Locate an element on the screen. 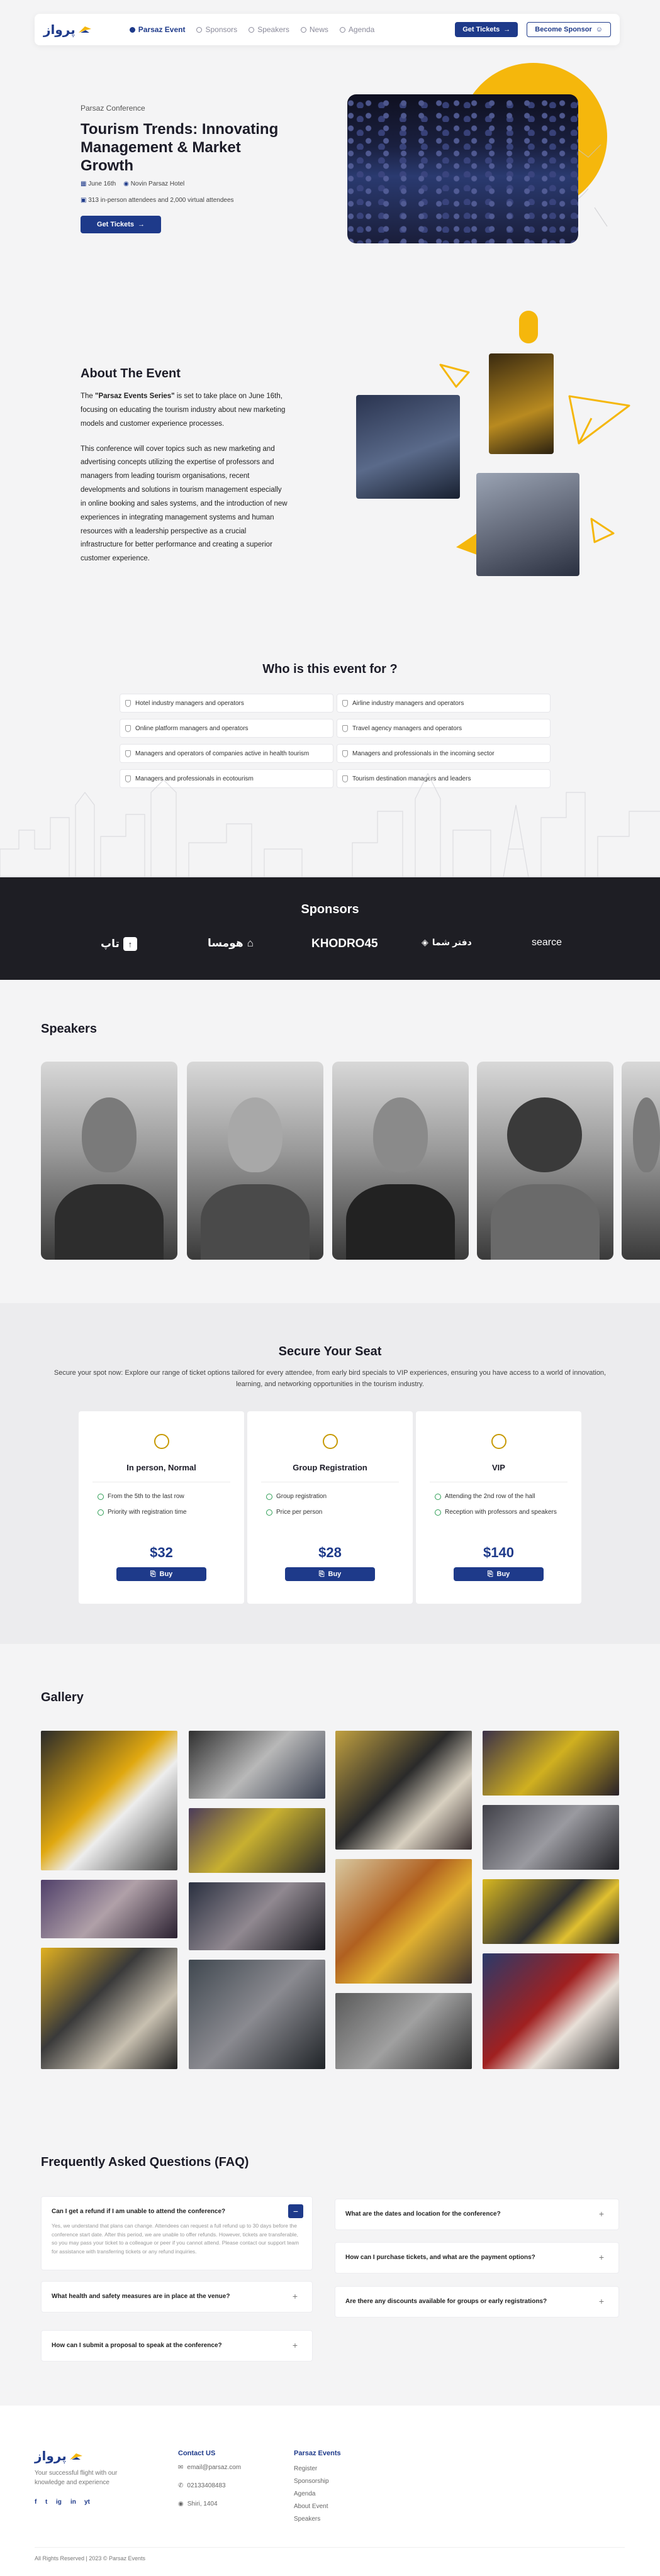 The image size is (660, 2576). logo-text: پرواز is located at coordinates (59, 30).